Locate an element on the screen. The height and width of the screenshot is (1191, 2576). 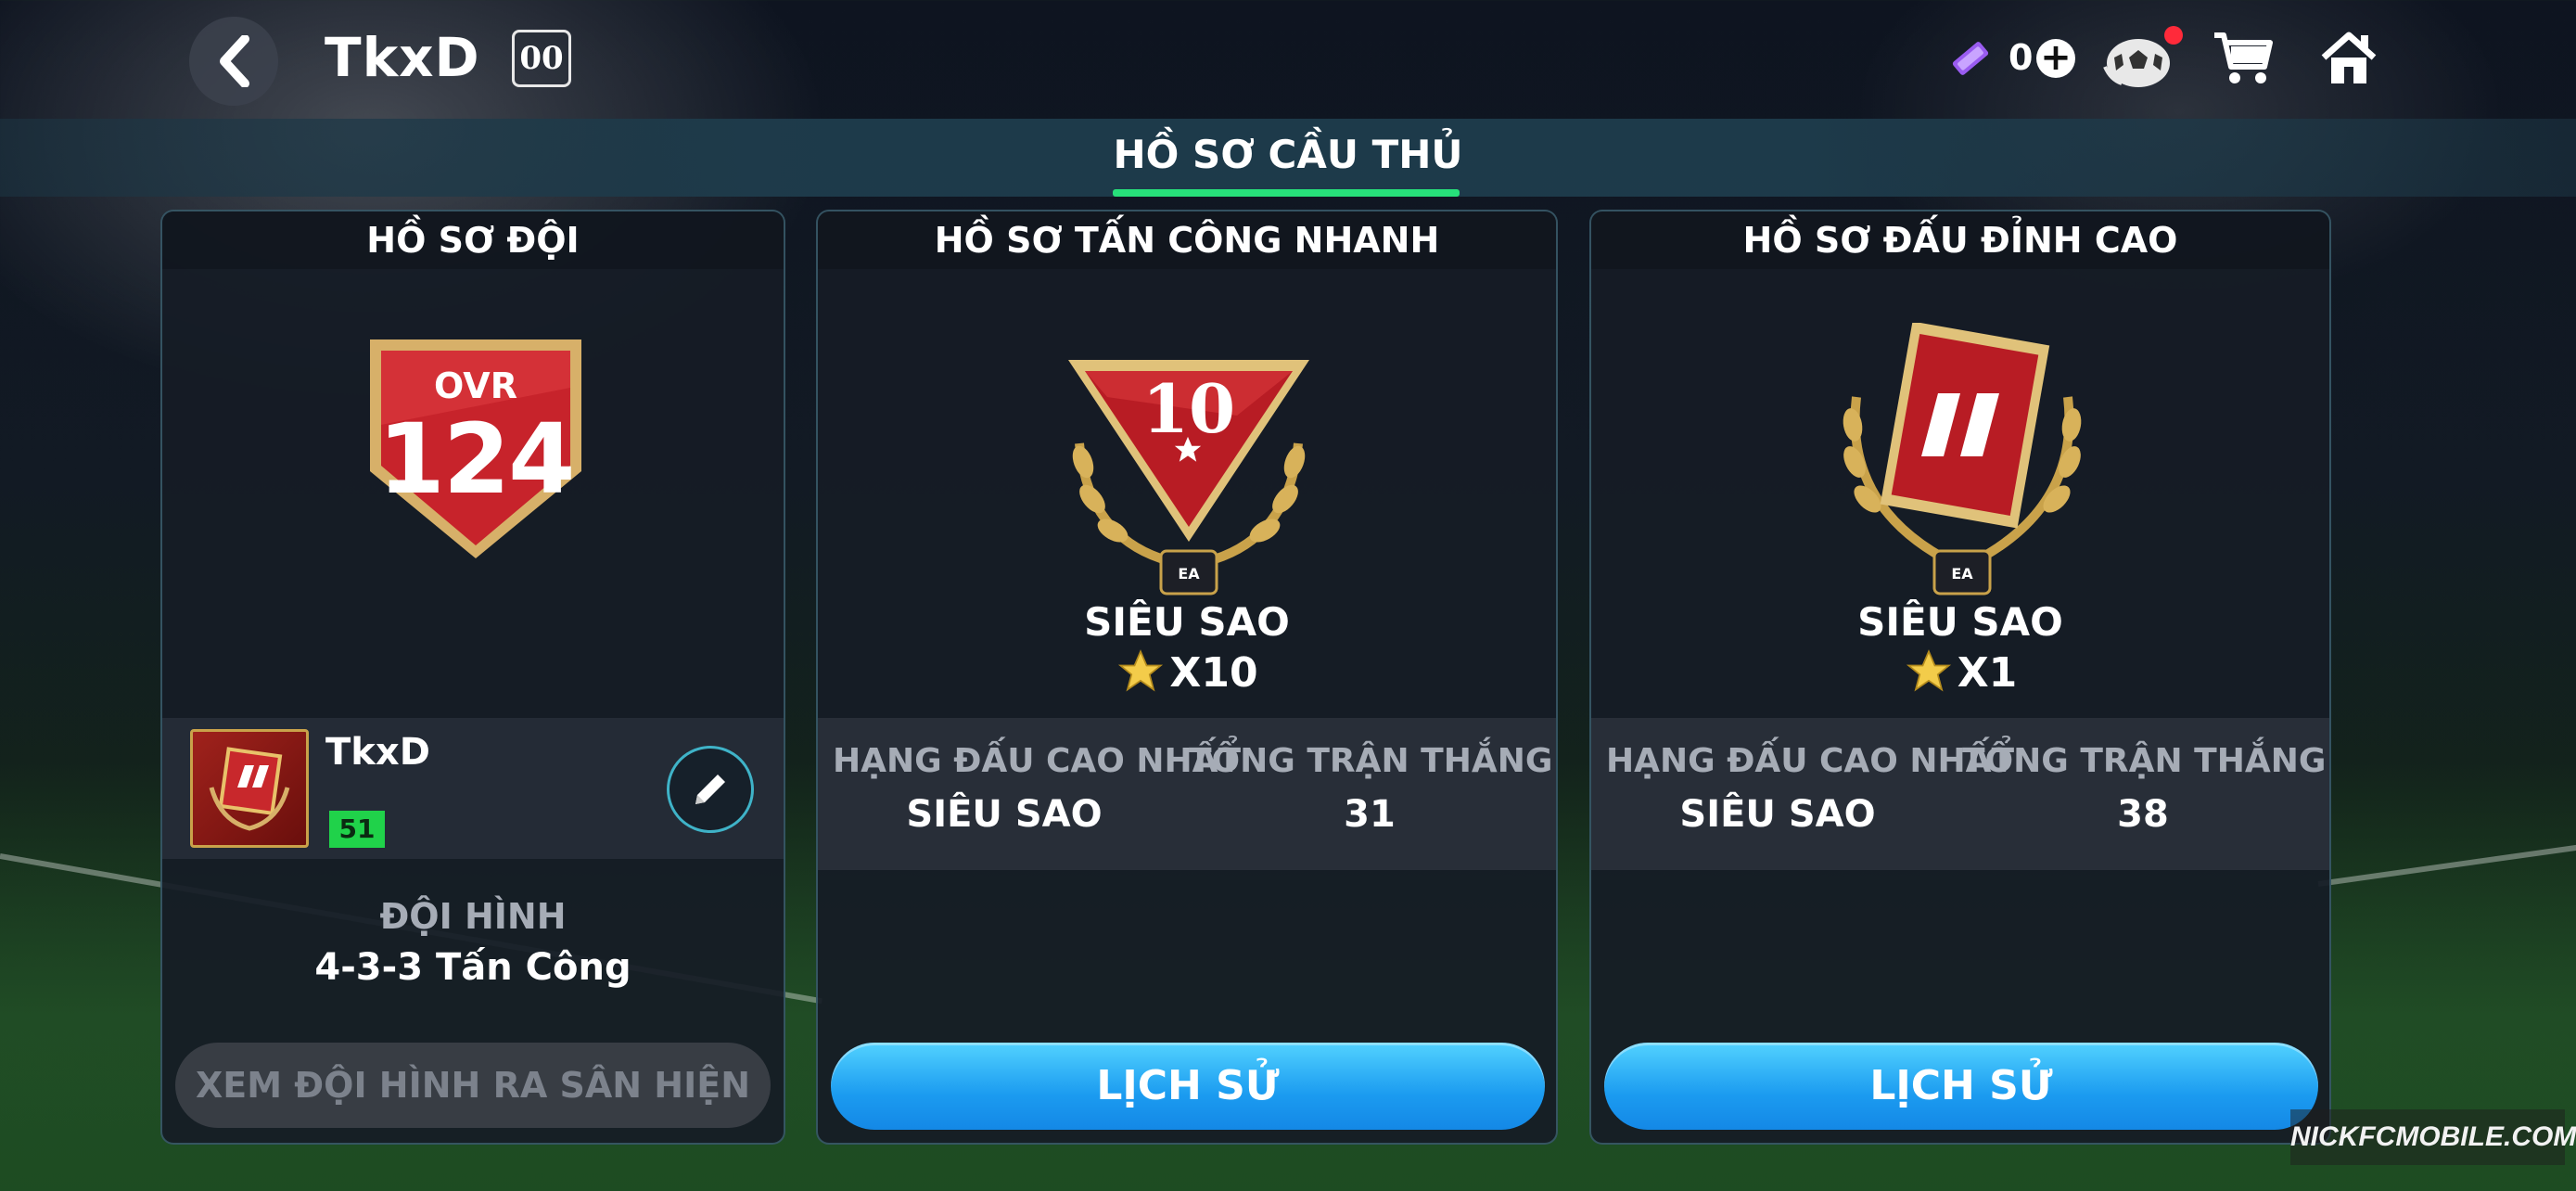
total-wins-stat: TỔNG TRẬN THẮNG 38 is located at coordinates (2144, 789).